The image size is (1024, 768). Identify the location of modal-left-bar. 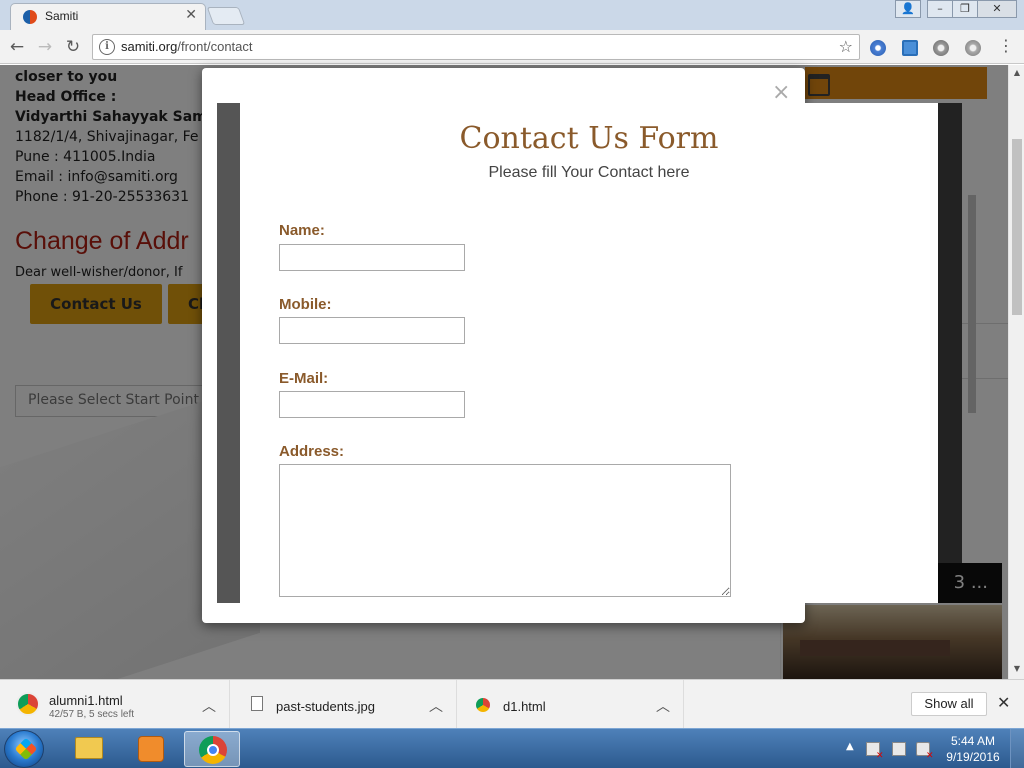
(228, 353).